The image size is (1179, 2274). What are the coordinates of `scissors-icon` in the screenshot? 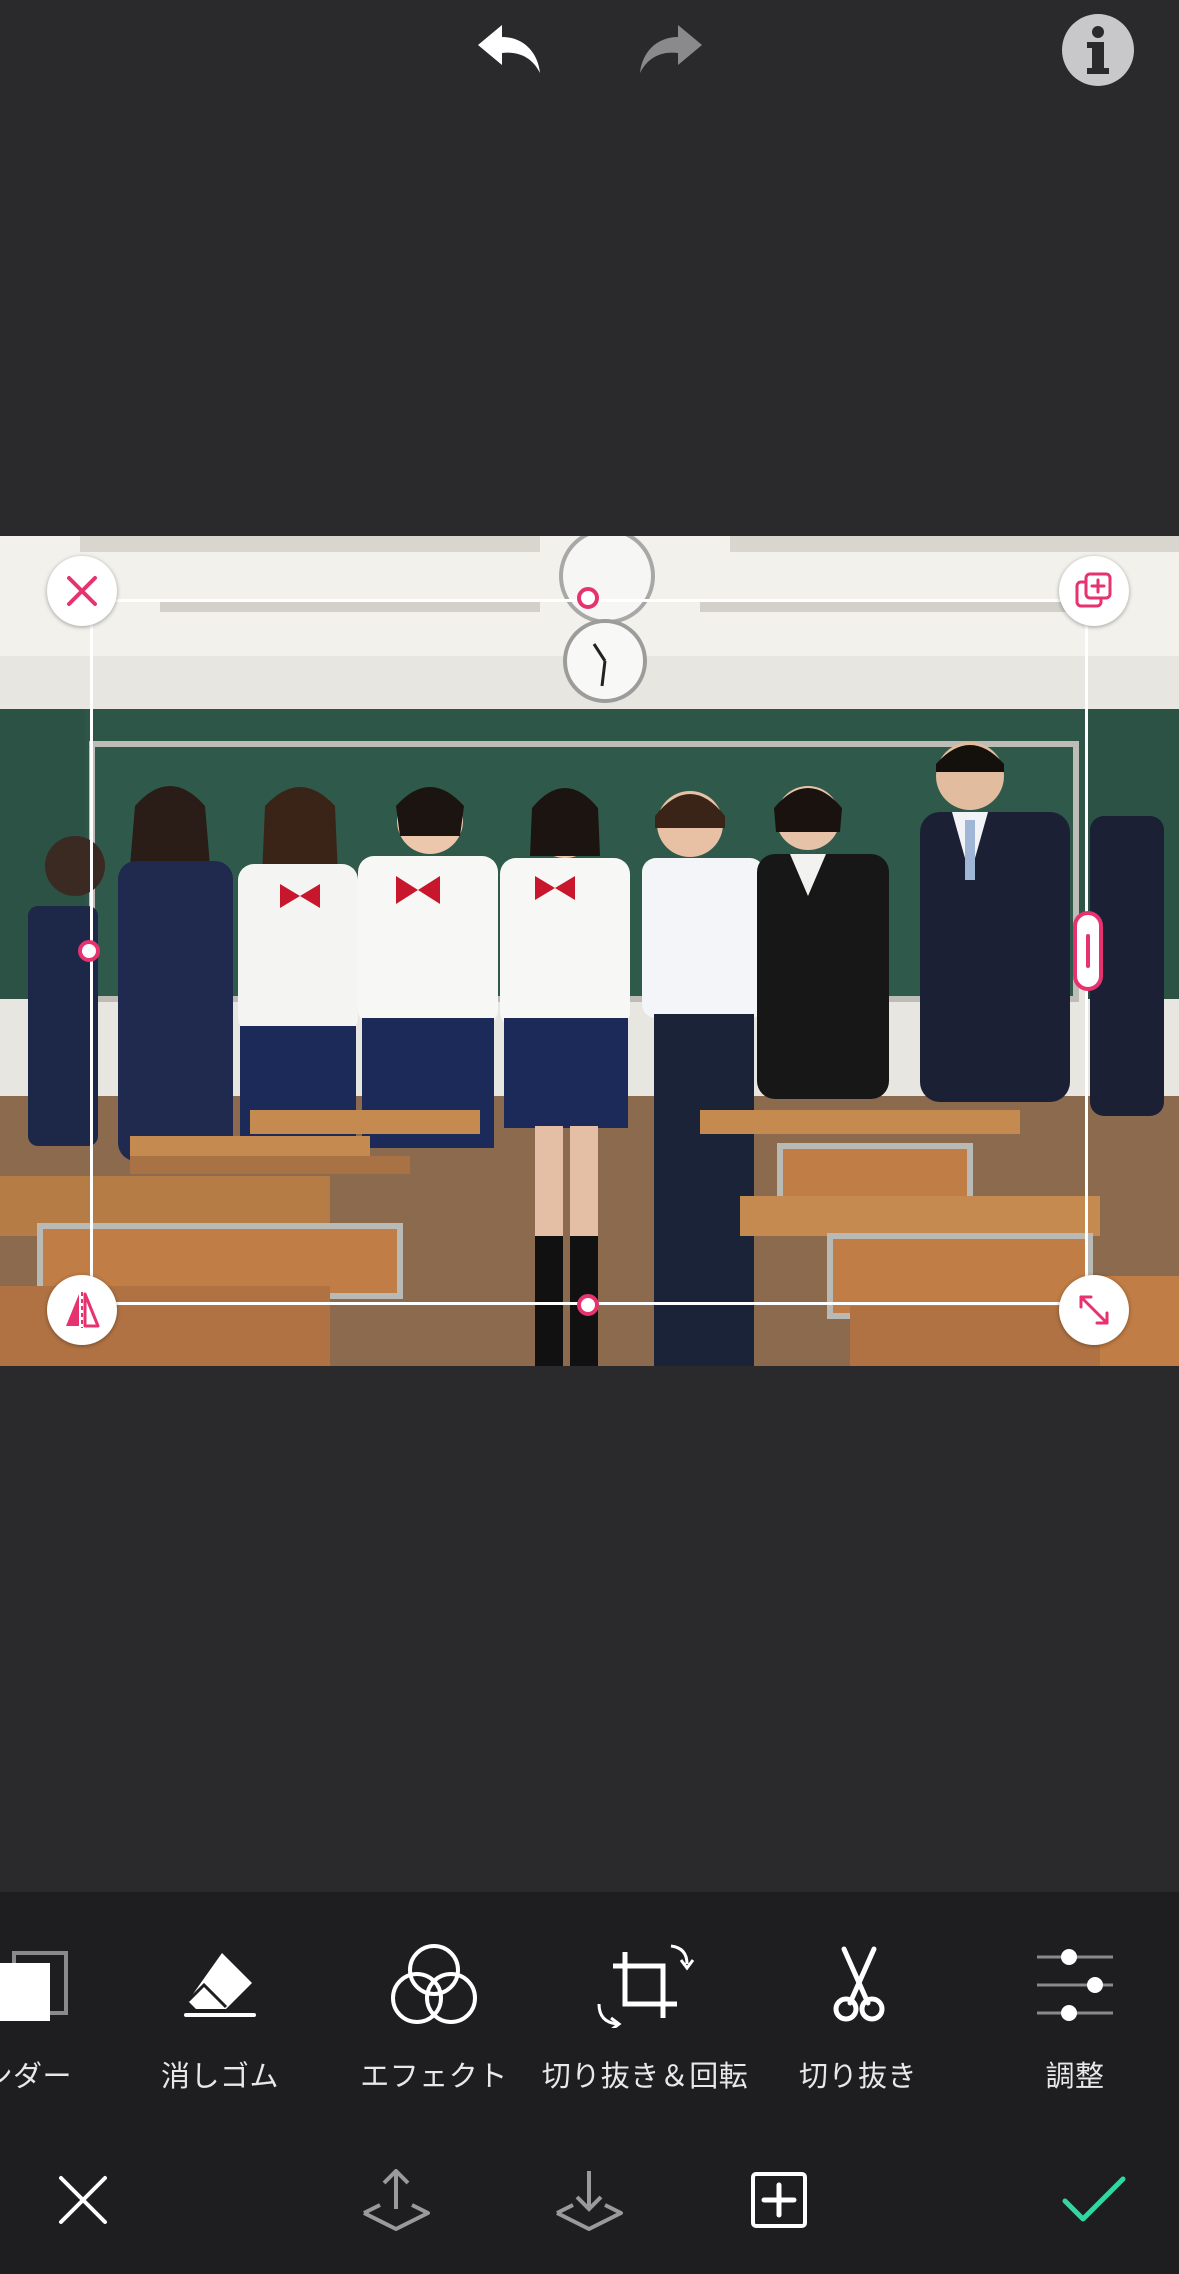 It's located at (859, 1984).